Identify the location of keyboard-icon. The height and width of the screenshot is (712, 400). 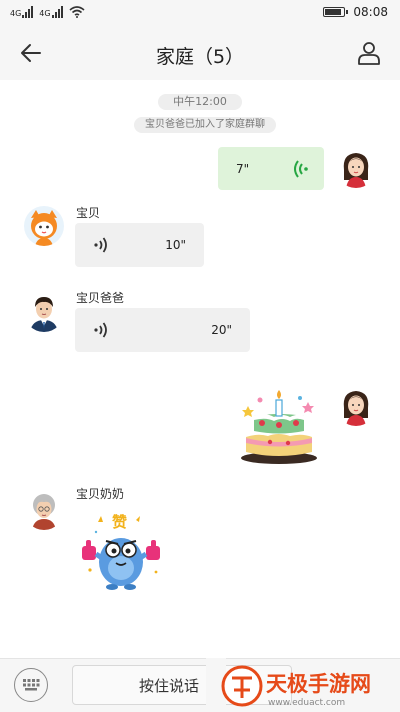
(31, 685).